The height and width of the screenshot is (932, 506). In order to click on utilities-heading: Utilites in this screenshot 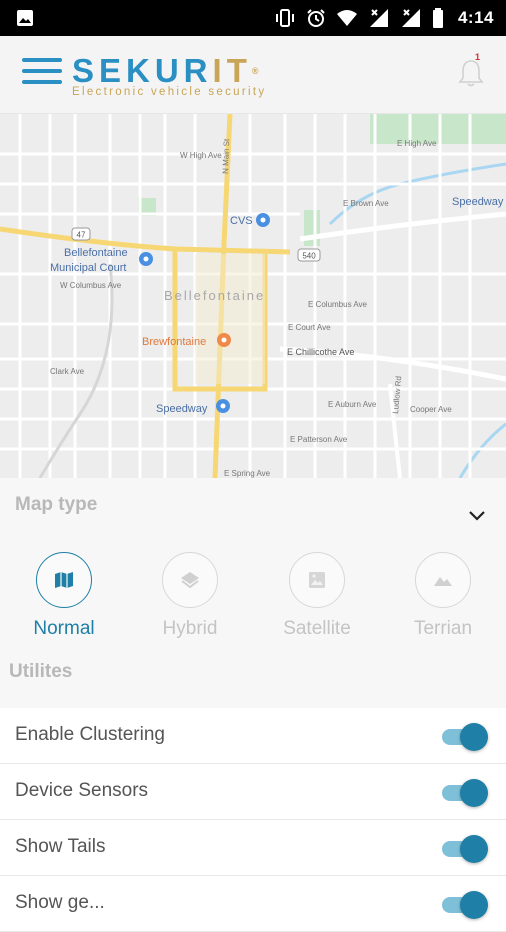, I will do `click(41, 671)`.